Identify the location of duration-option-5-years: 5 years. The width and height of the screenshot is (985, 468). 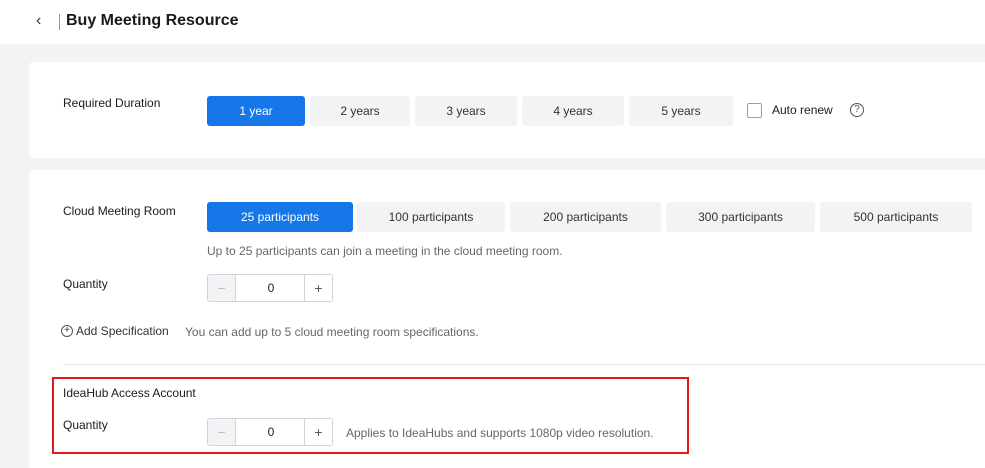
(681, 111).